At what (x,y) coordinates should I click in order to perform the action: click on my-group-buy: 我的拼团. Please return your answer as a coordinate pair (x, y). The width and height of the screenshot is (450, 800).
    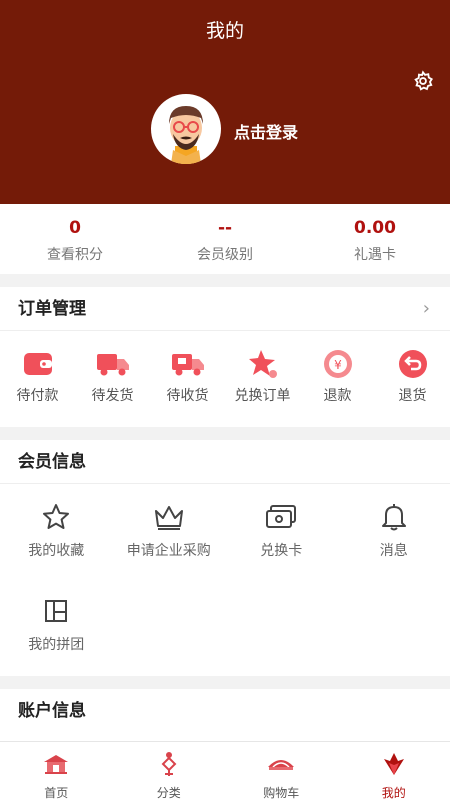
    Looking at the image, I should click on (56, 625).